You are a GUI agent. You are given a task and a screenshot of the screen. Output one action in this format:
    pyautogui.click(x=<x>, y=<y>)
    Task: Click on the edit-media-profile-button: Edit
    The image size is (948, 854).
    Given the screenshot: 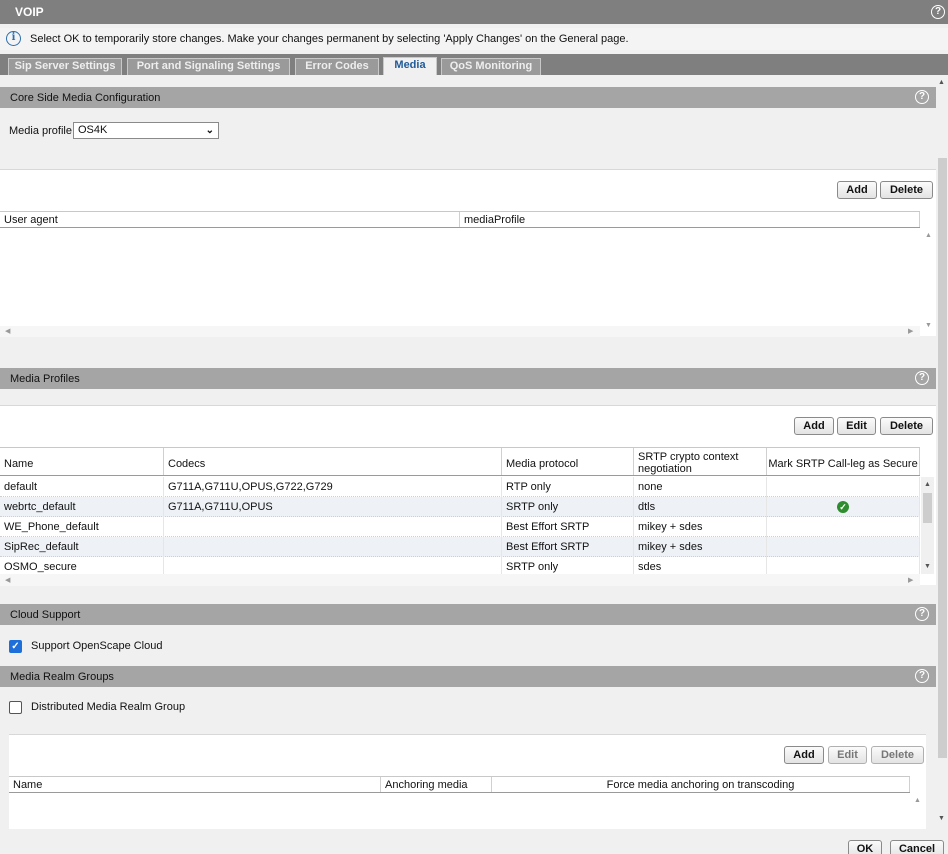 What is the action you would take?
    pyautogui.click(x=856, y=426)
    